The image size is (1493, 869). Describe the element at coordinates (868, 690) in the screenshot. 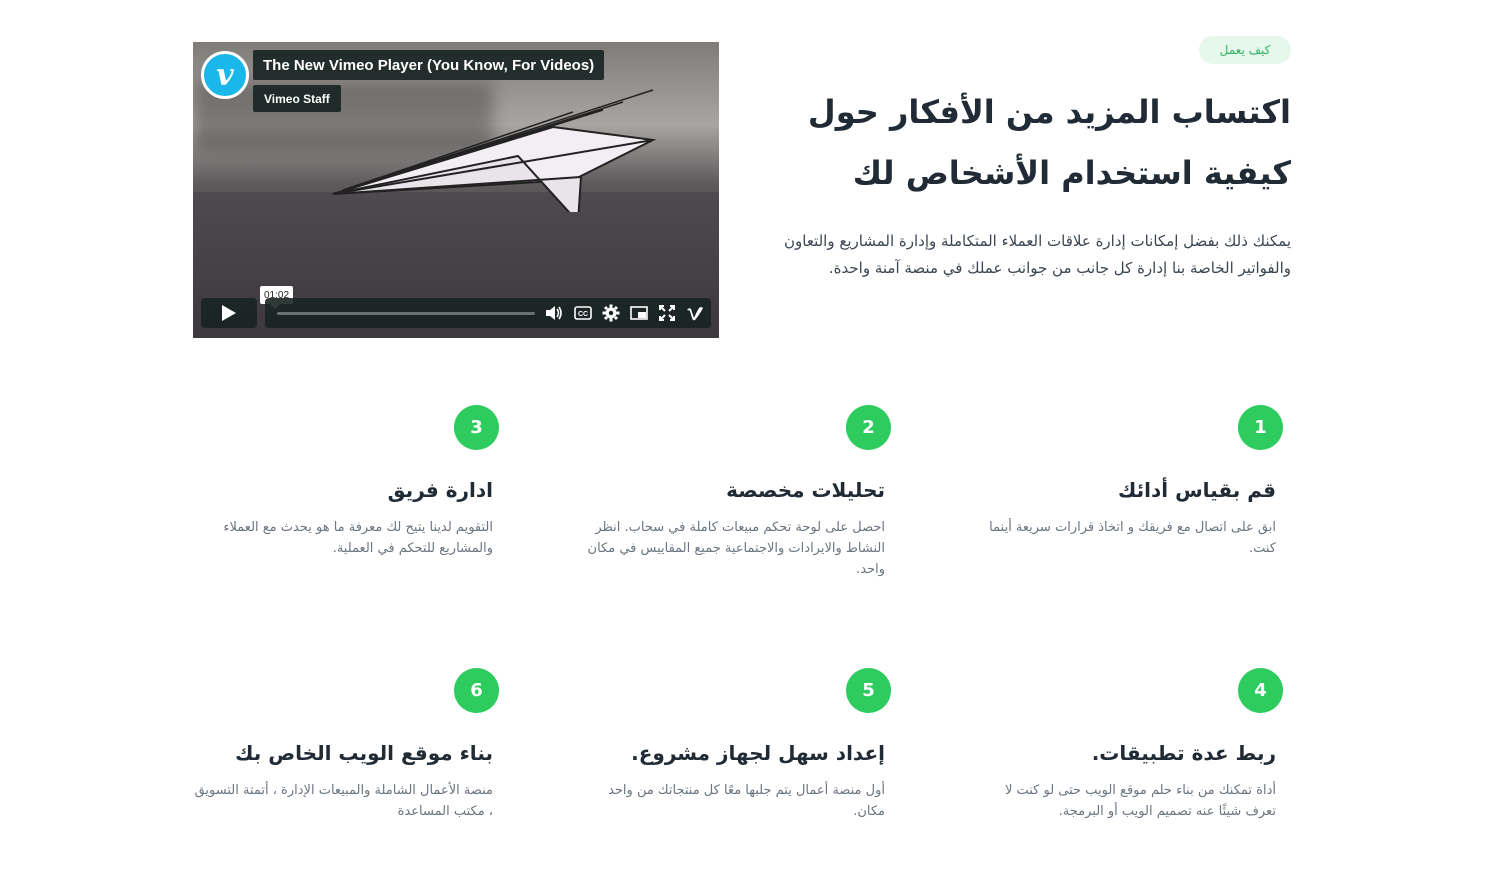

I see `step-number-5: 5` at that location.